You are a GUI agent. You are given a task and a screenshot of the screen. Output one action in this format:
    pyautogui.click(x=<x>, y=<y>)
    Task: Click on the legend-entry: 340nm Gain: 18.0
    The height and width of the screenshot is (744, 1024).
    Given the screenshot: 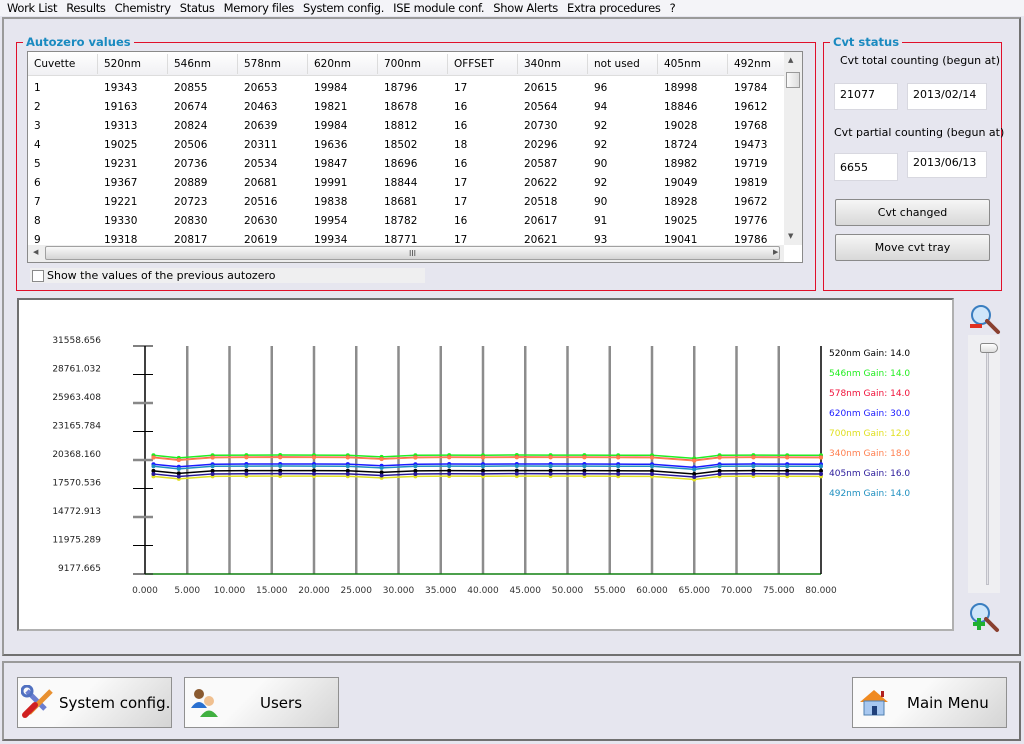 What is the action you would take?
    pyautogui.click(x=869, y=454)
    